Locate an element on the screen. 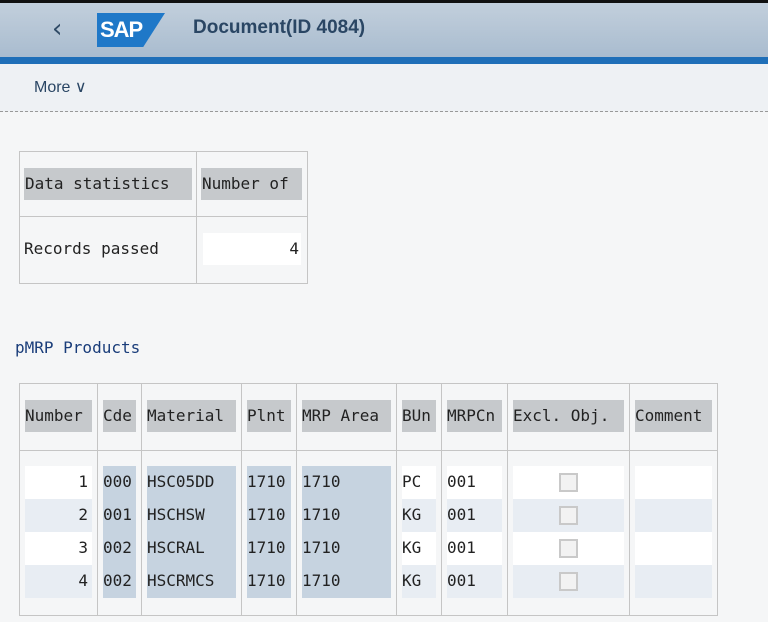  column-header-bun: BUn is located at coordinates (419, 416).